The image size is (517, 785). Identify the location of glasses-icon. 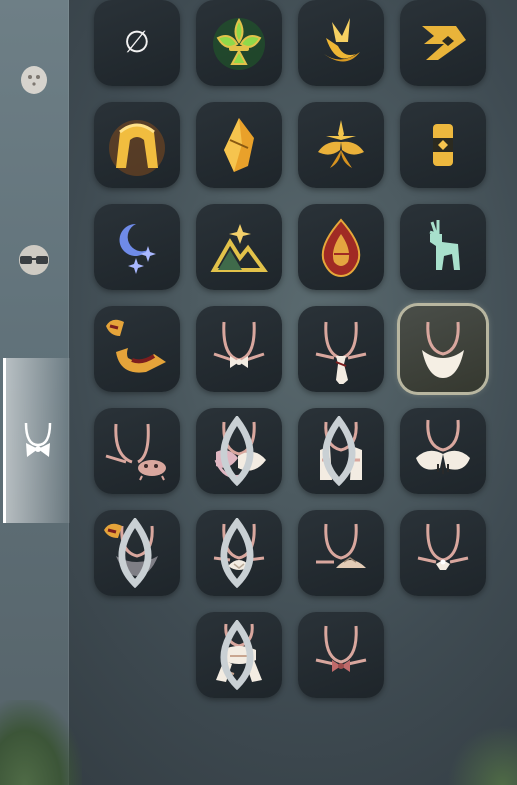
(34, 260).